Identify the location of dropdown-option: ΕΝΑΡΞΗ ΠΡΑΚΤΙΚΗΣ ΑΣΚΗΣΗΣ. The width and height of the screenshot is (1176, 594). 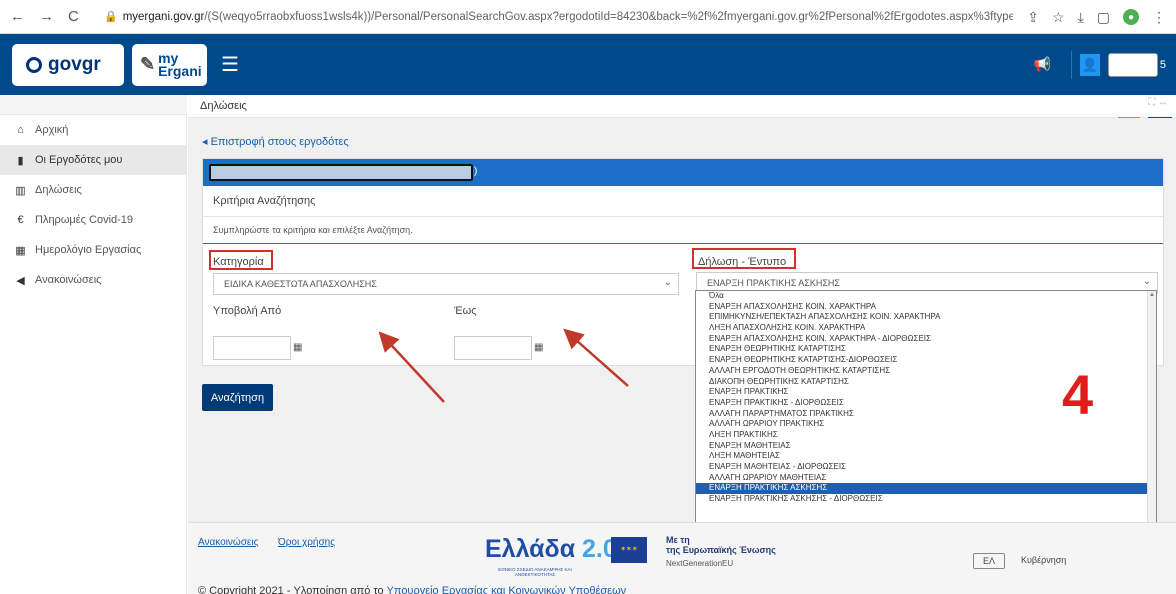
(926, 489).